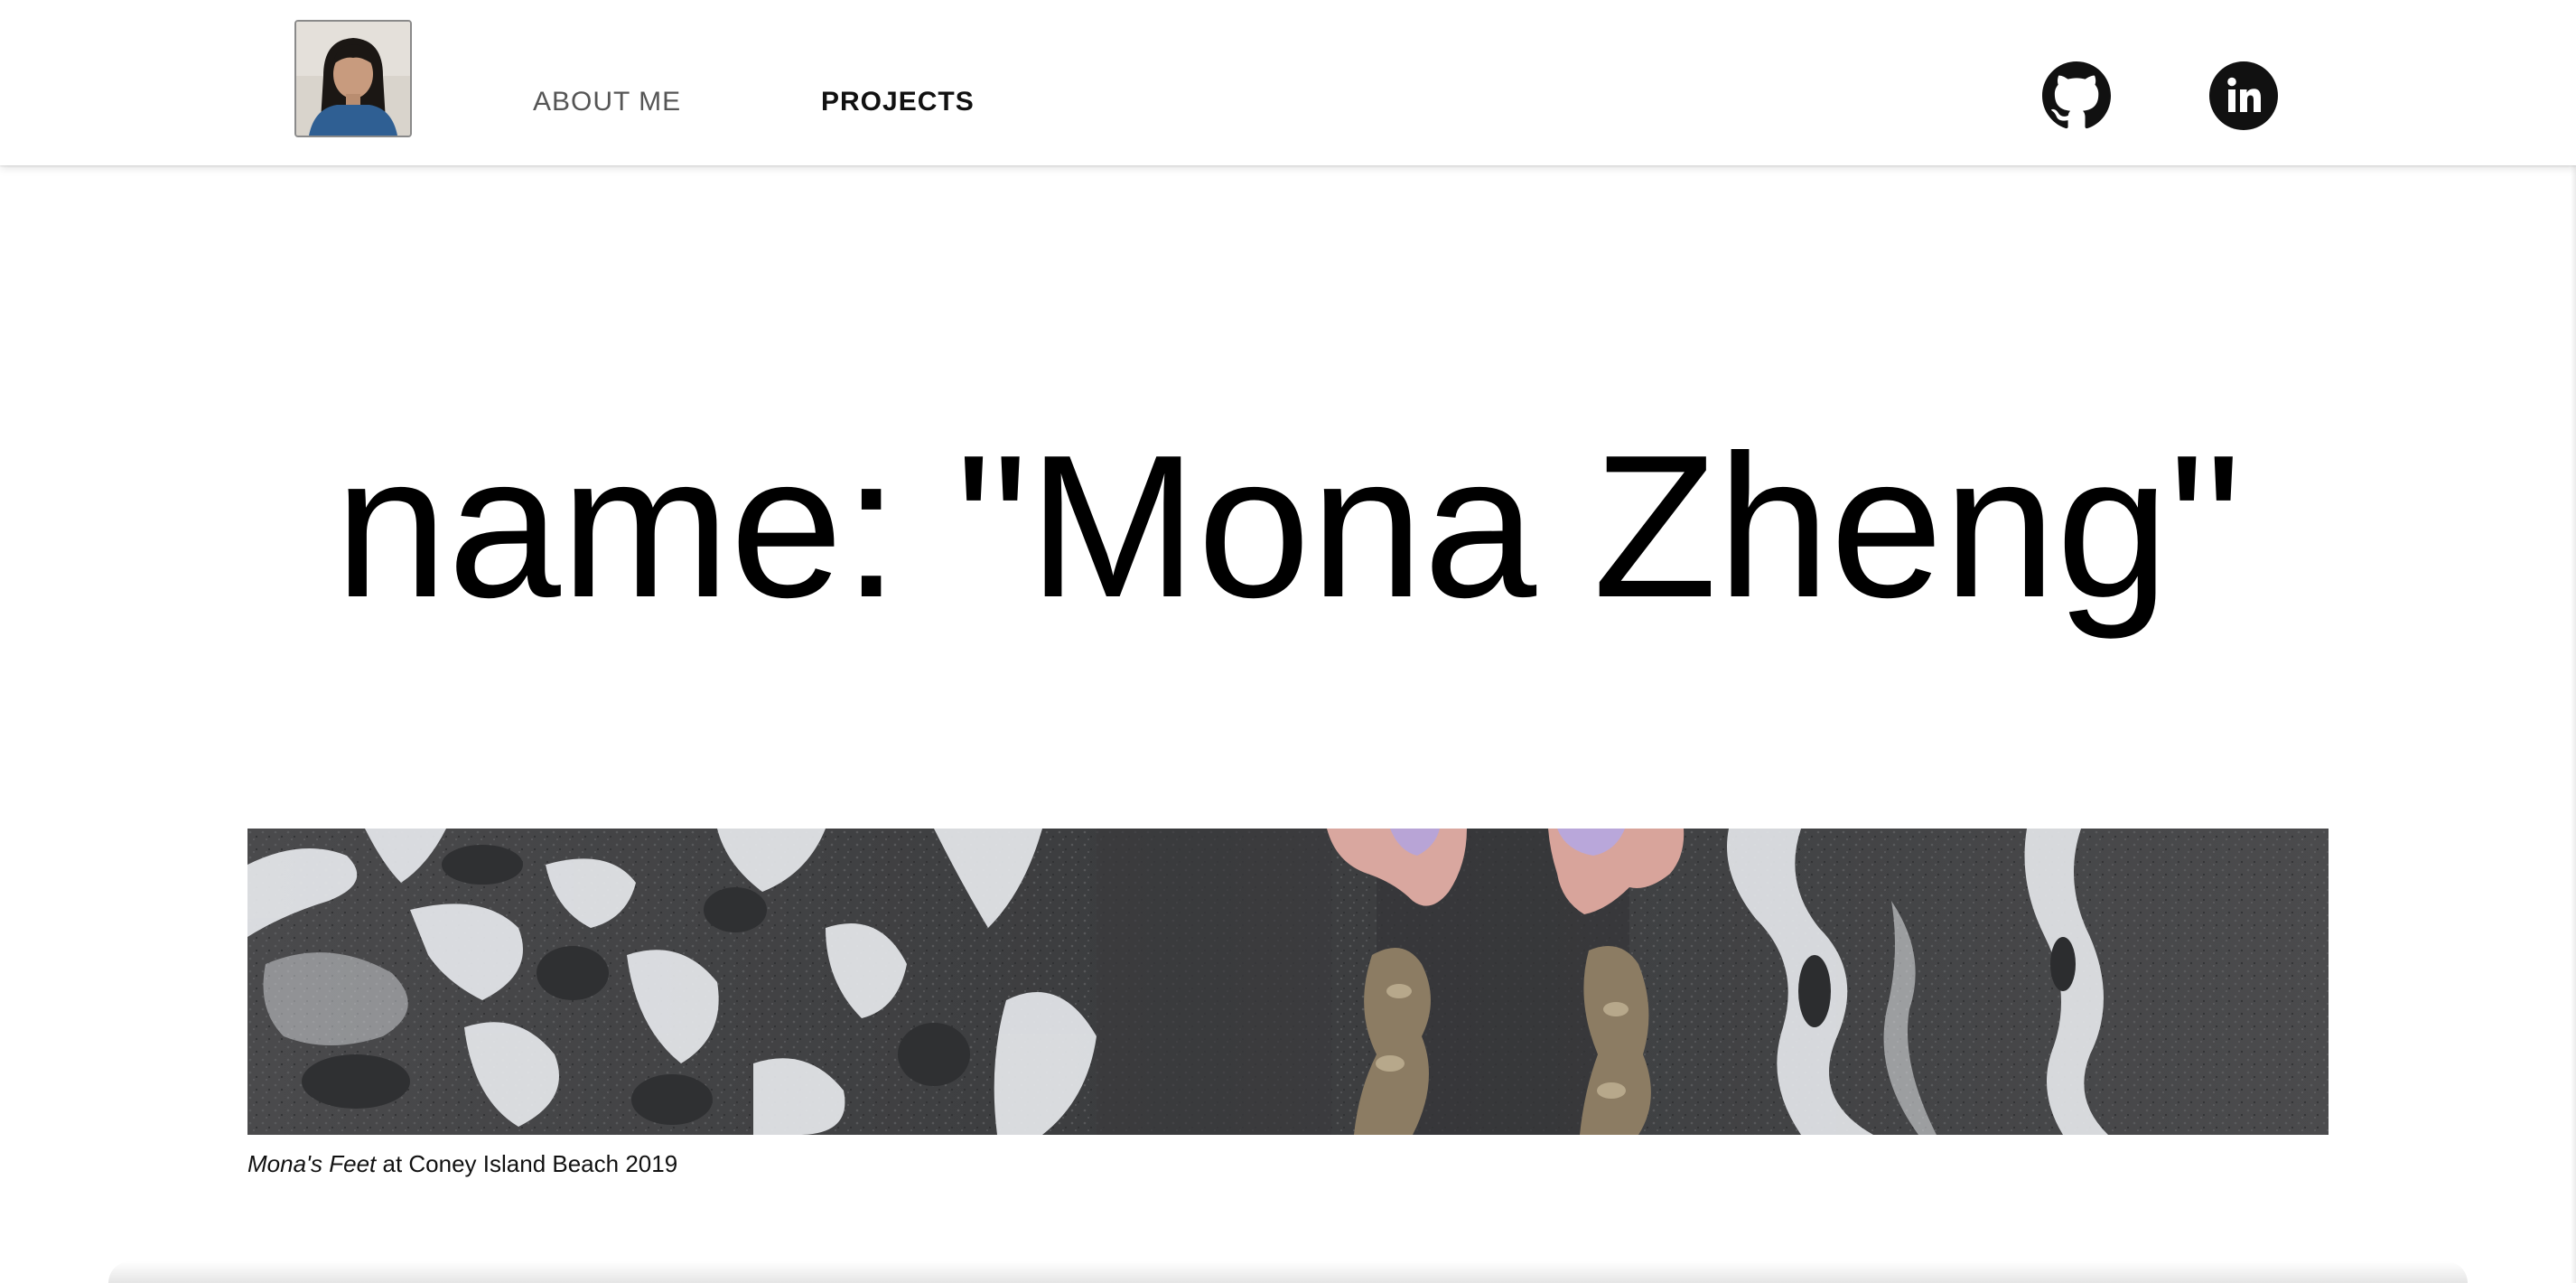 This screenshot has height=1283, width=2576. I want to click on caption-italic-title: Mona's Feet, so click(312, 1163).